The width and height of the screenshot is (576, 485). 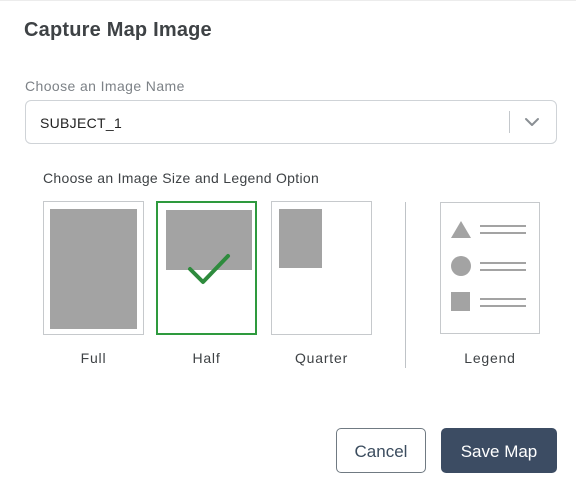 I want to click on size-option-quarter-label: Quarter, so click(x=321, y=358).